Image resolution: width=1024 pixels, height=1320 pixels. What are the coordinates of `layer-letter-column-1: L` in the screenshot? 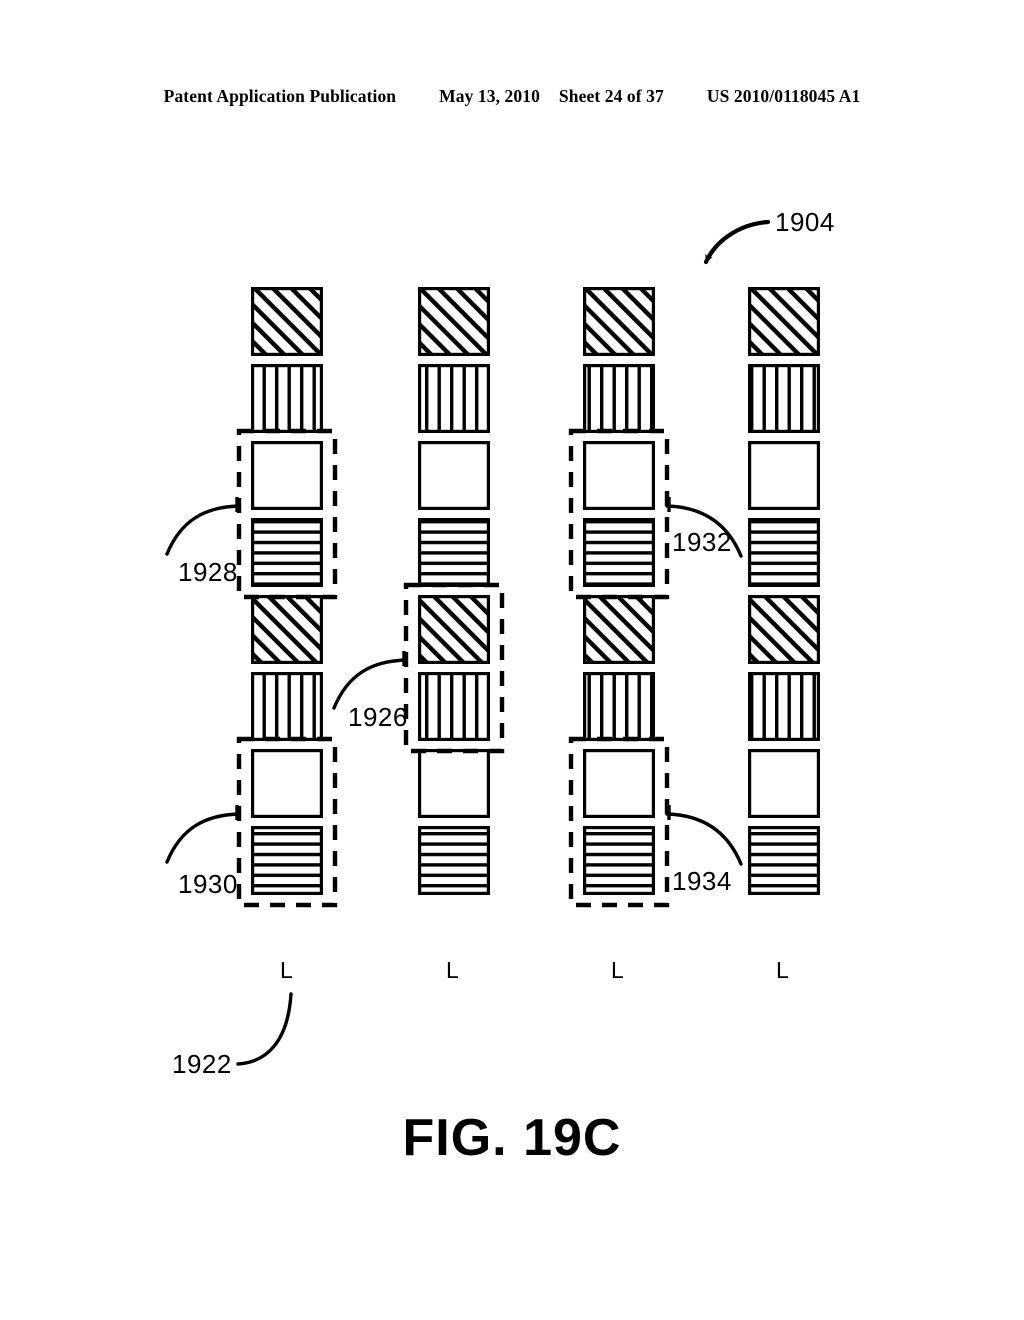 It's located at (286, 970).